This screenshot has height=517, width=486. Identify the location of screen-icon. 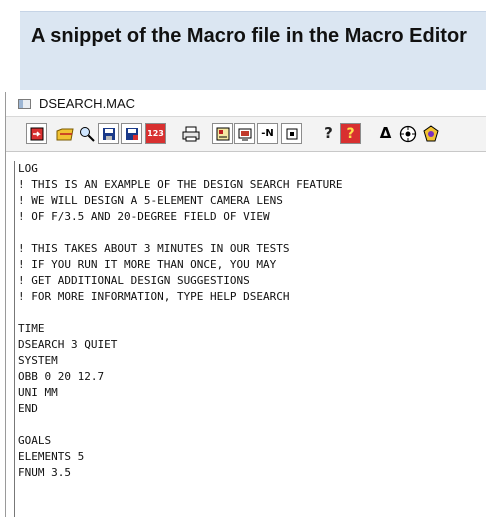
(244, 133).